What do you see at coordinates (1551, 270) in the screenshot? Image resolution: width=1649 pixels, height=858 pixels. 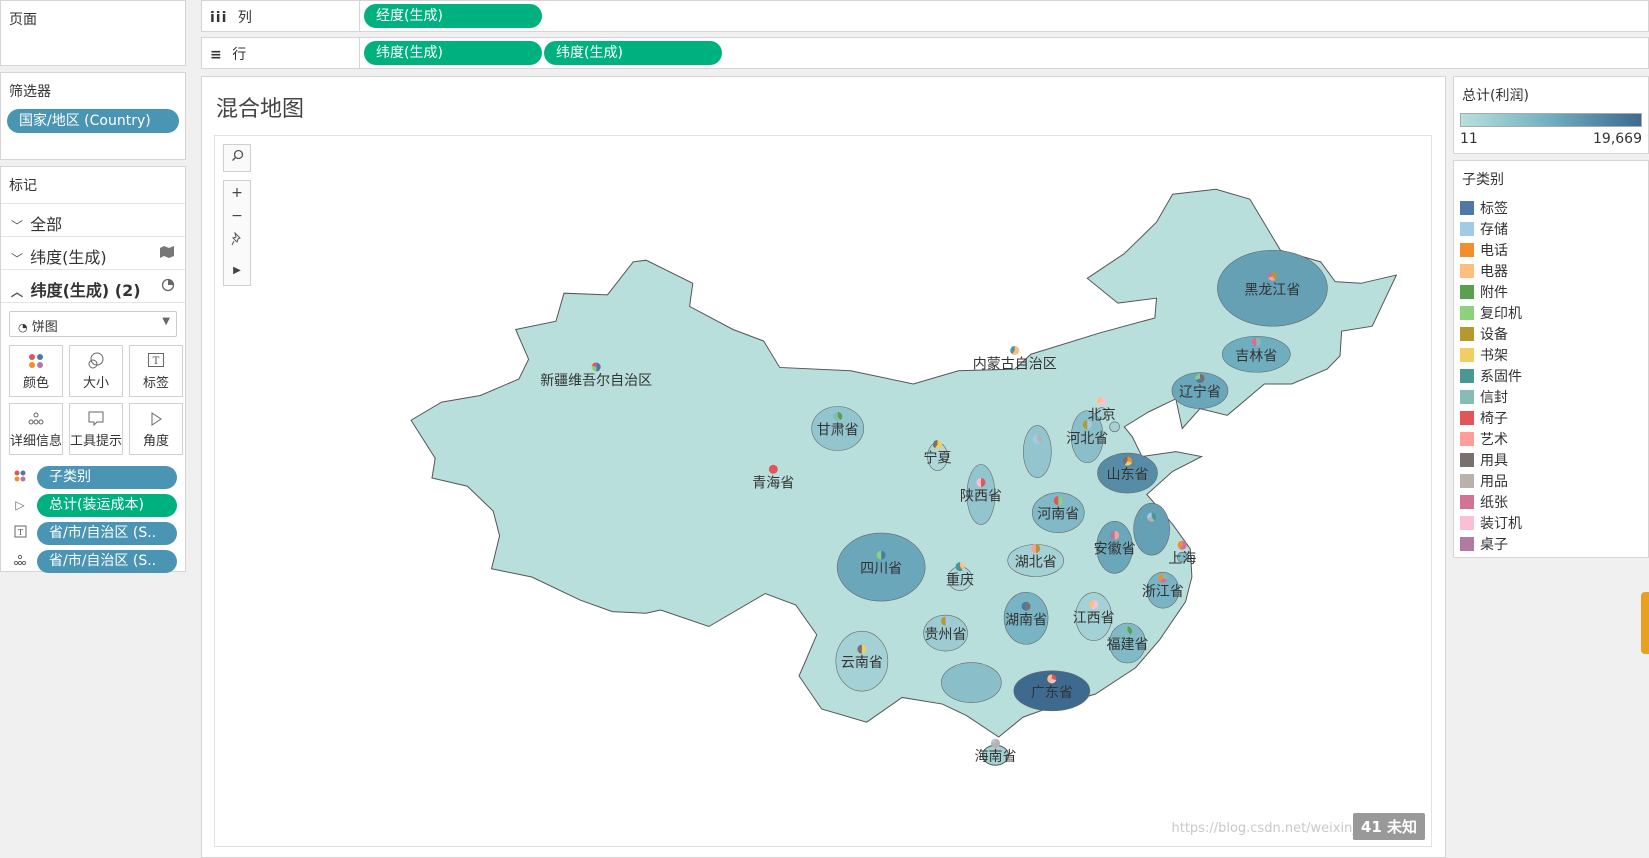 I see `legend-item: 电器` at bounding box center [1551, 270].